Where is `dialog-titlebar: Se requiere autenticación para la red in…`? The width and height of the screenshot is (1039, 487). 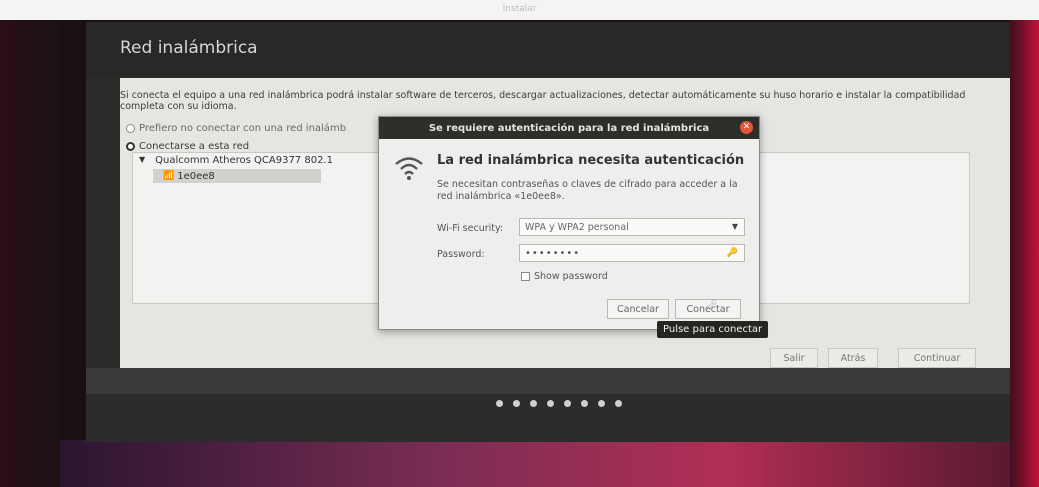 dialog-titlebar: Se requiere autenticación para la red in… is located at coordinates (569, 128).